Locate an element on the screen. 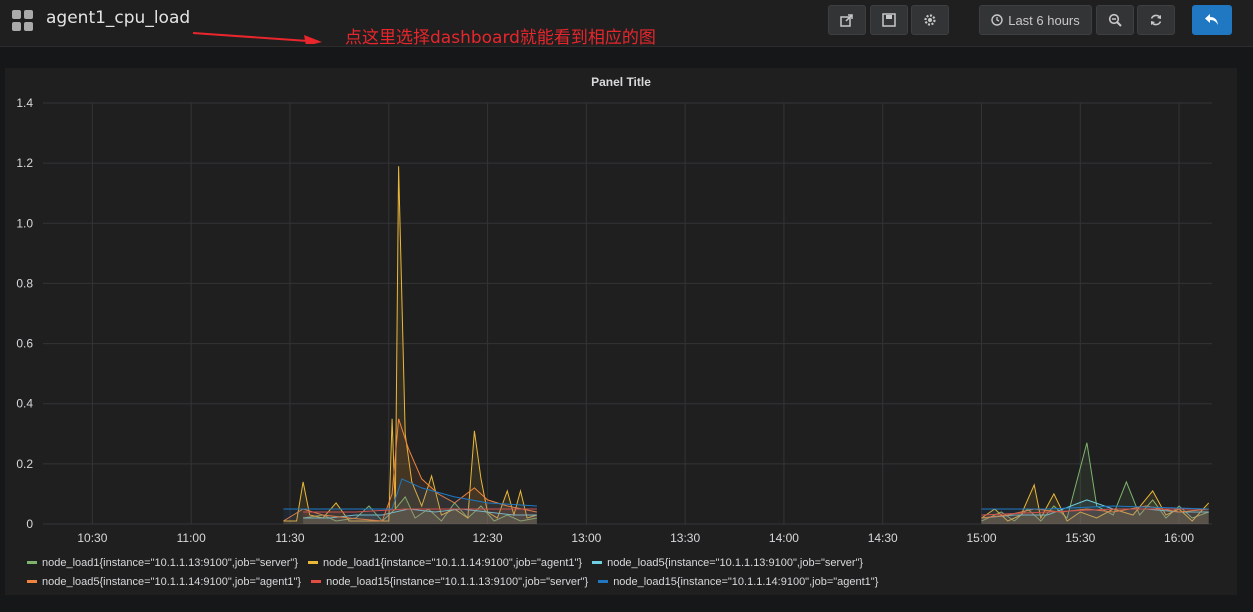 The height and width of the screenshot is (612, 1253). x-tick-label: 15:30 is located at coordinates (1080, 538).